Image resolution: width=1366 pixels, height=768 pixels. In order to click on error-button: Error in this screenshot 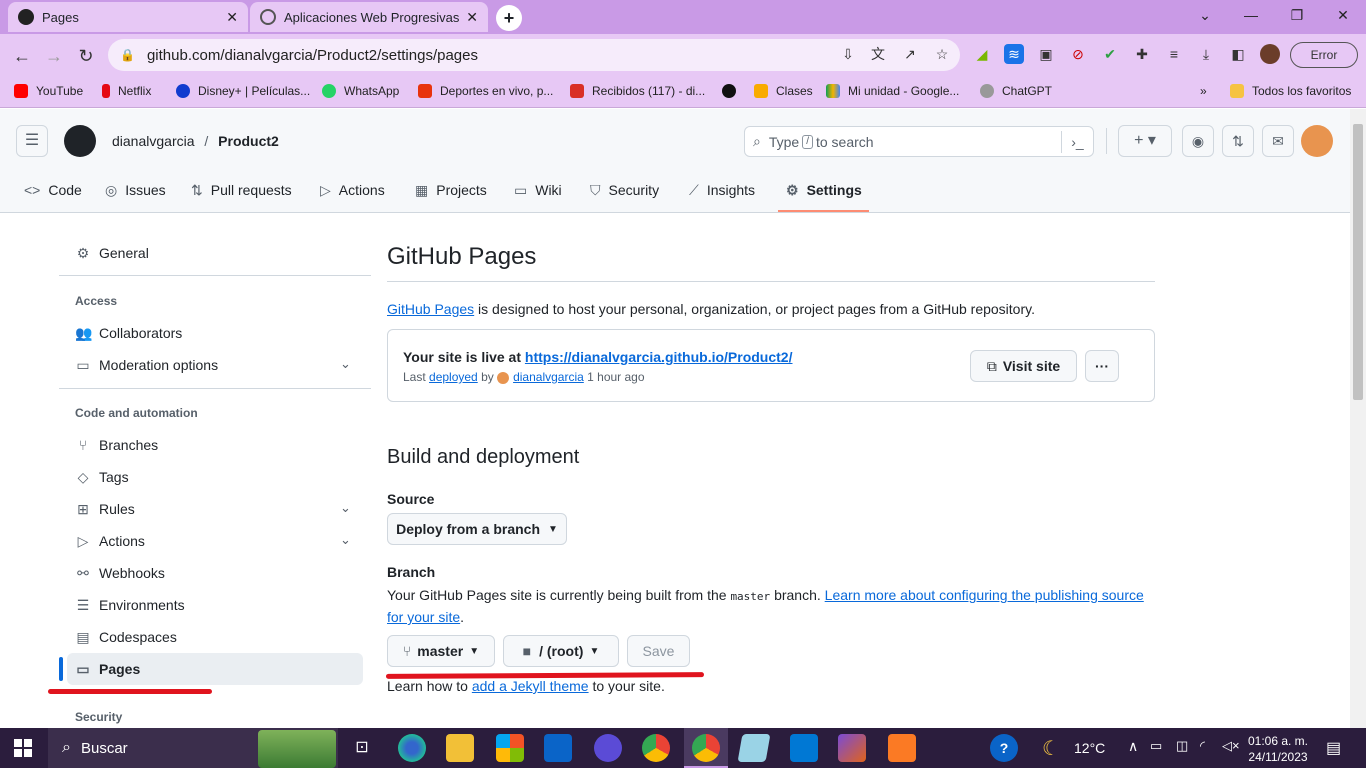, I will do `click(1324, 55)`.